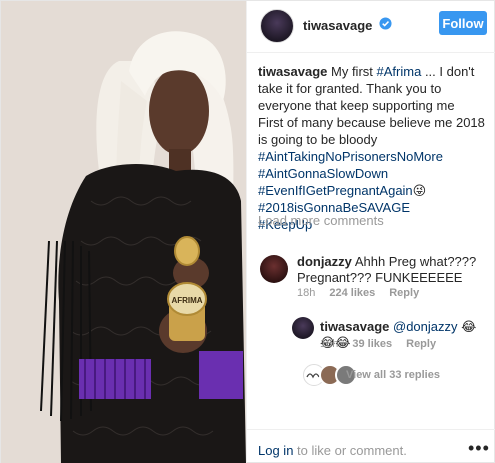 Image resolution: width=495 pixels, height=463 pixels. Describe the element at coordinates (186, 300) in the screenshot. I see `svg-text: AFRIMA` at that location.